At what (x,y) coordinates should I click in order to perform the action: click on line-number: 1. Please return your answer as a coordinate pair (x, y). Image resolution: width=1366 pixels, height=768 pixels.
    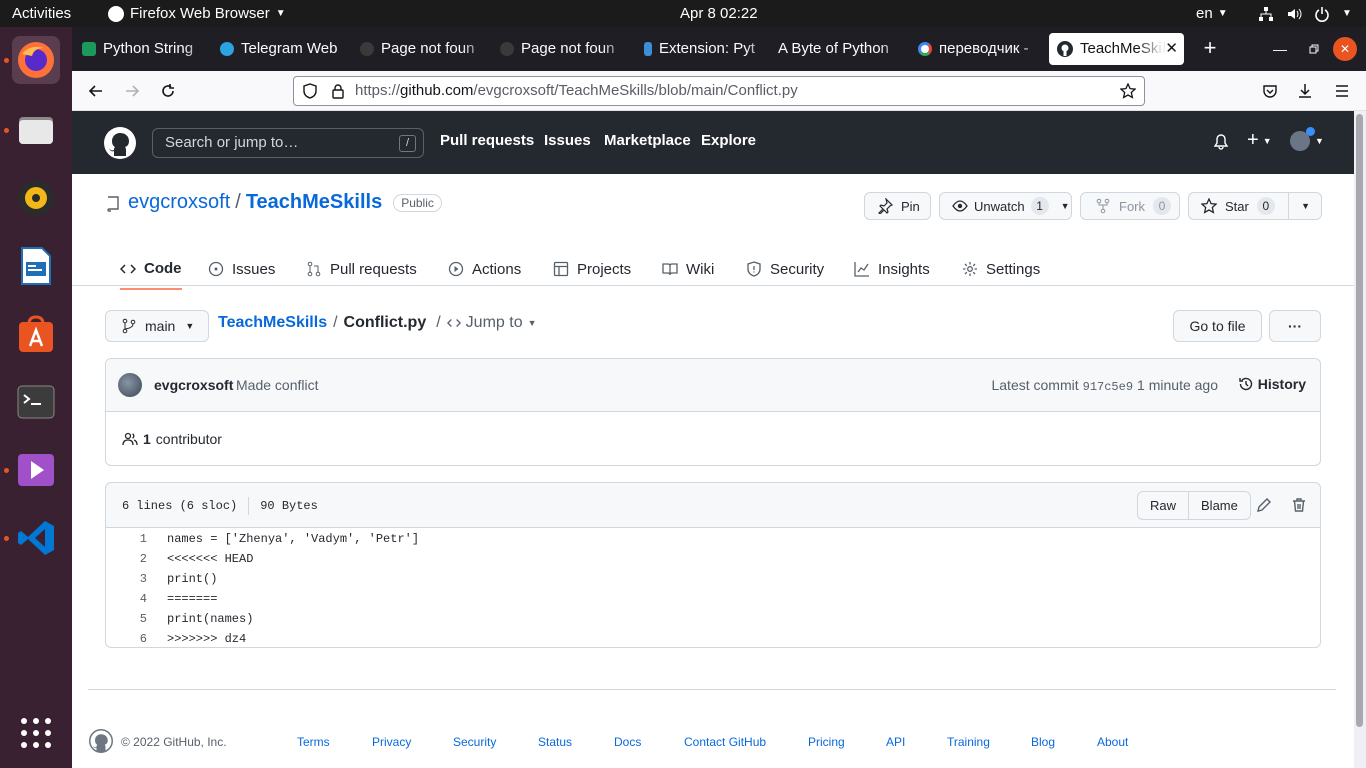
    Looking at the image, I should click on (126, 539).